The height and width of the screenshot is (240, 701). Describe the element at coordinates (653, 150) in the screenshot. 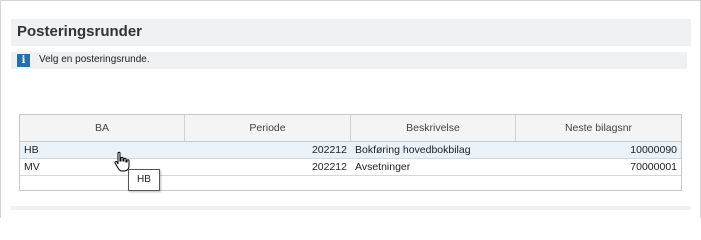

I see `cell-neste-bilagsnr: 10000090` at that location.